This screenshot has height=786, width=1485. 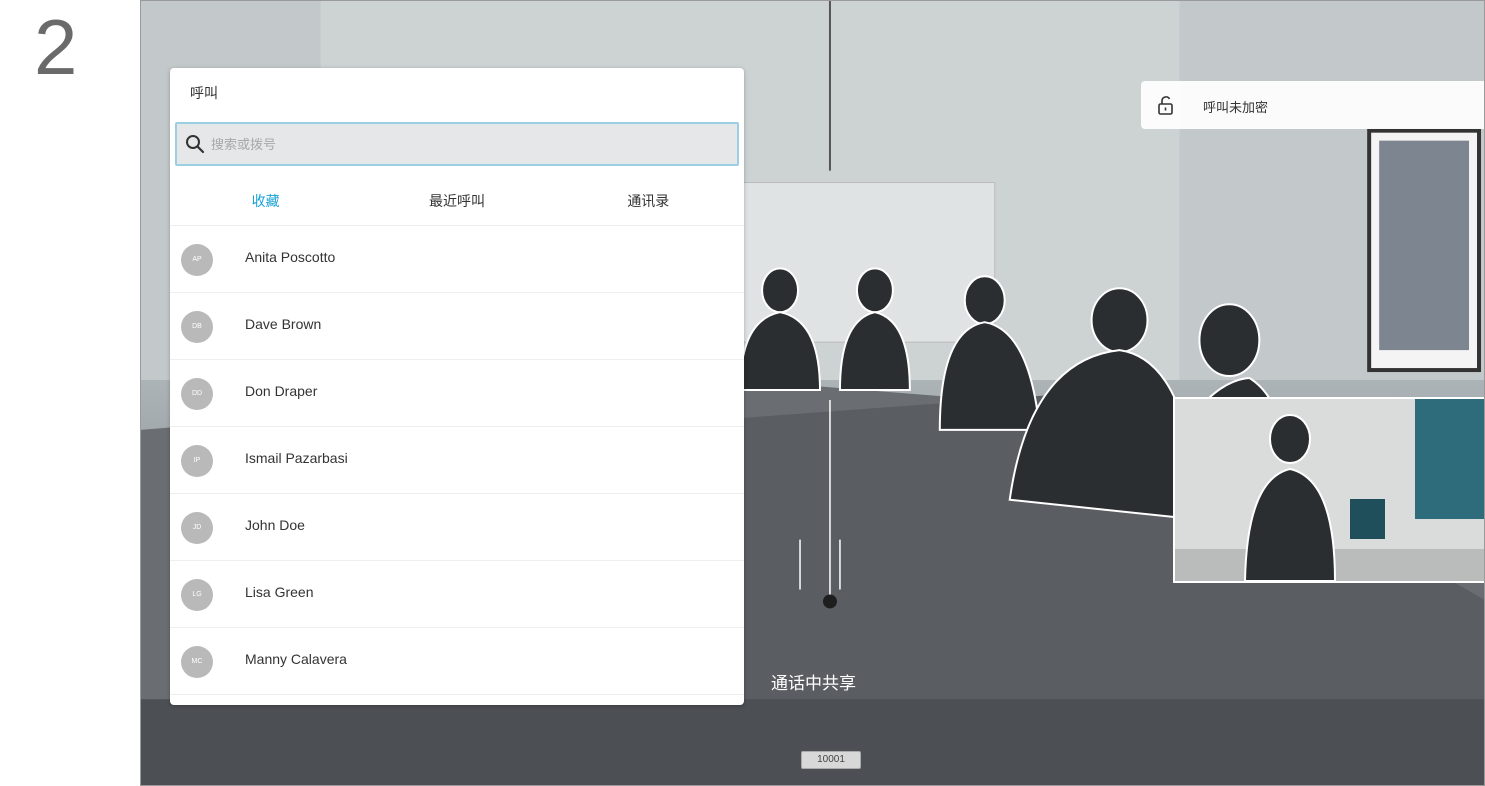 What do you see at coordinates (197, 394) in the screenshot?
I see `avatar: DD` at bounding box center [197, 394].